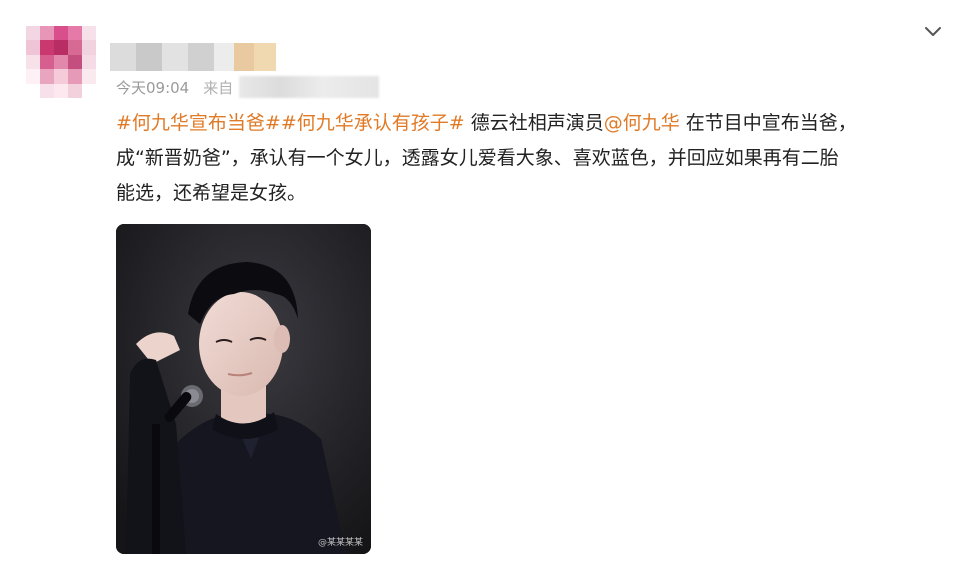  What do you see at coordinates (218, 87) in the screenshot?
I see `post-source-label: 来自` at bounding box center [218, 87].